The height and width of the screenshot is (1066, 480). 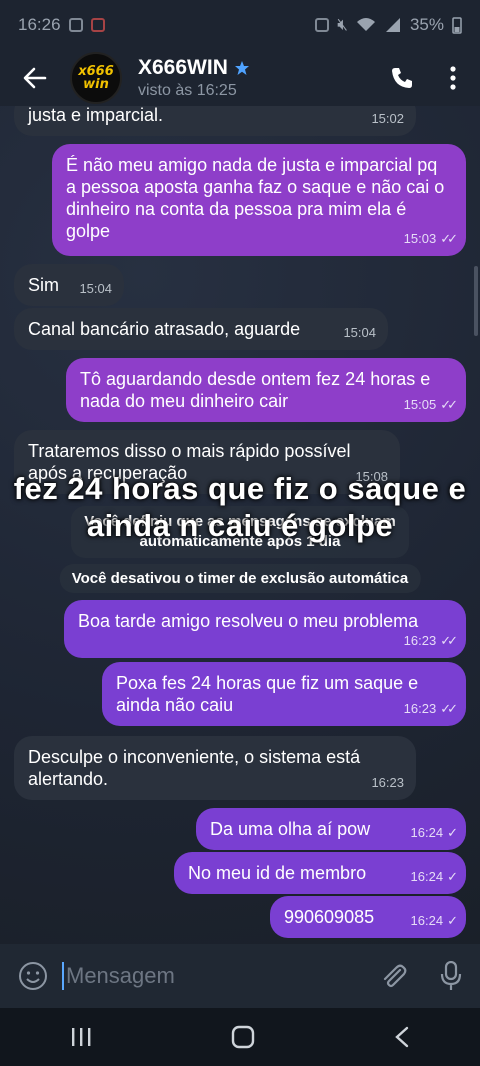 I want to click on chat-header: x666 win X666WIN visto às 16:25, so click(x=240, y=78).